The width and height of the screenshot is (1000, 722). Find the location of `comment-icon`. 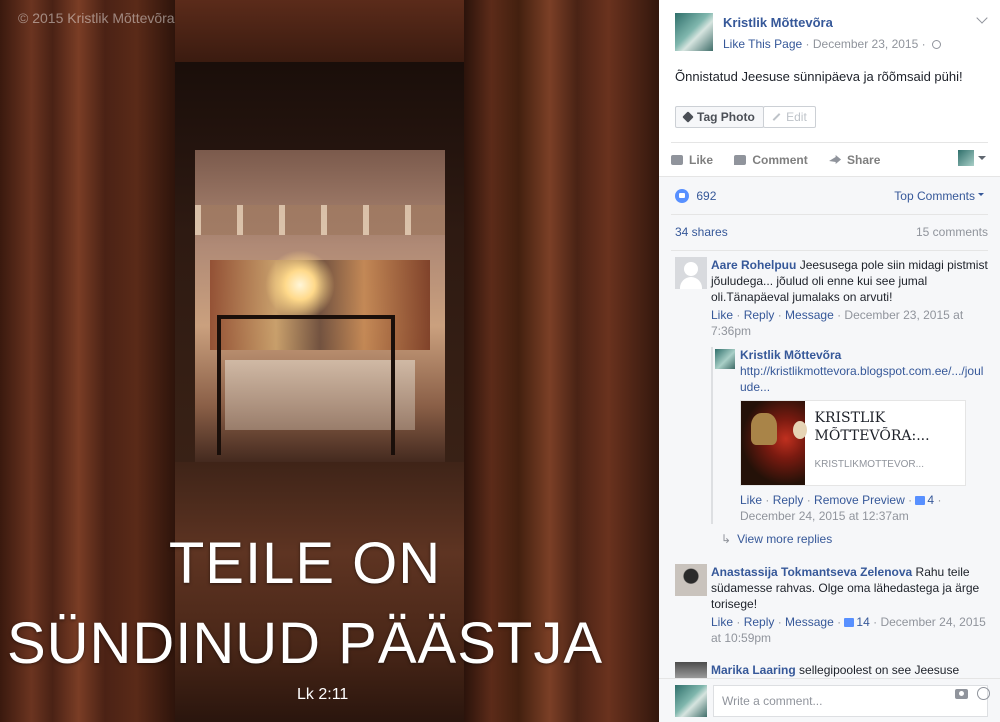

comment-icon is located at coordinates (740, 160).